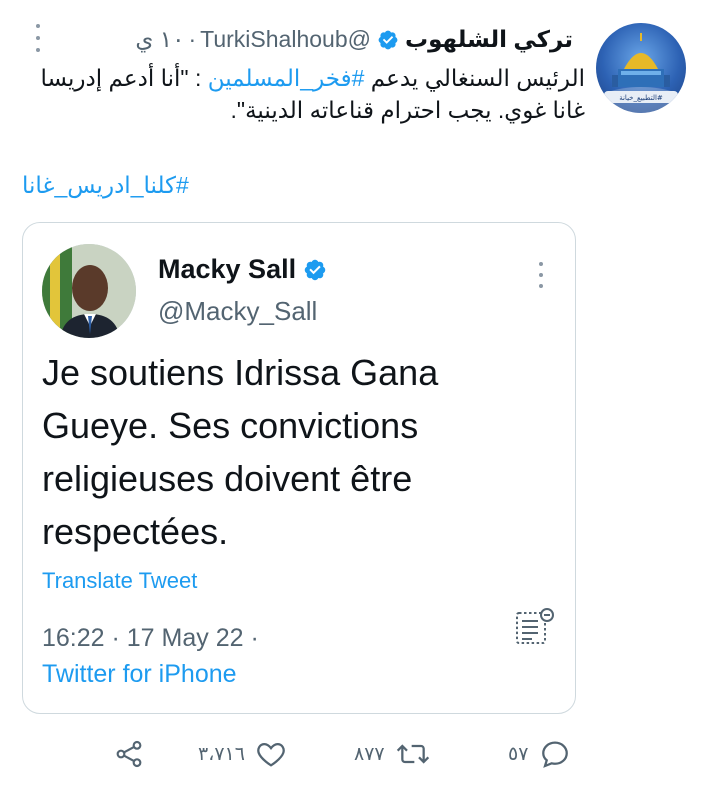 This screenshot has height=793, width=719. I want to click on quoted-avatar, so click(89, 291).